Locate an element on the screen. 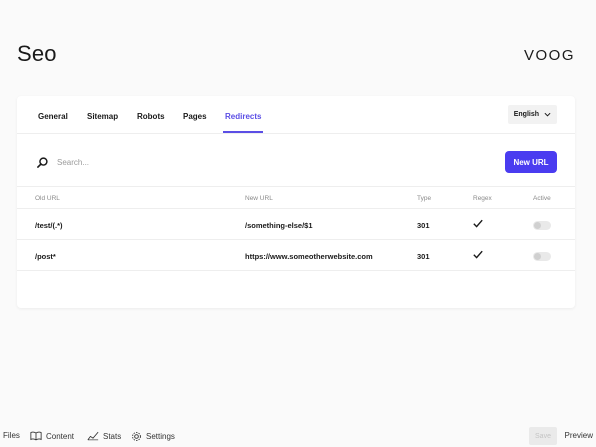 This screenshot has width=596, height=447. tab-robots: Robots is located at coordinates (151, 116).